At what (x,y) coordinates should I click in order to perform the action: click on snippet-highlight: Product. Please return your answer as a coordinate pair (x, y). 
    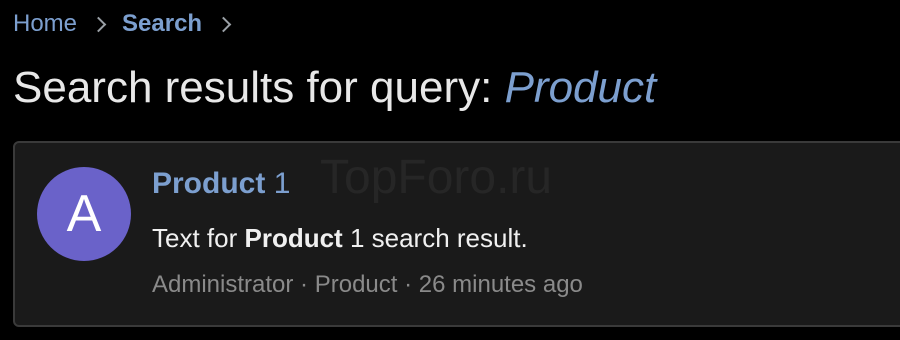
    Looking at the image, I should click on (293, 238).